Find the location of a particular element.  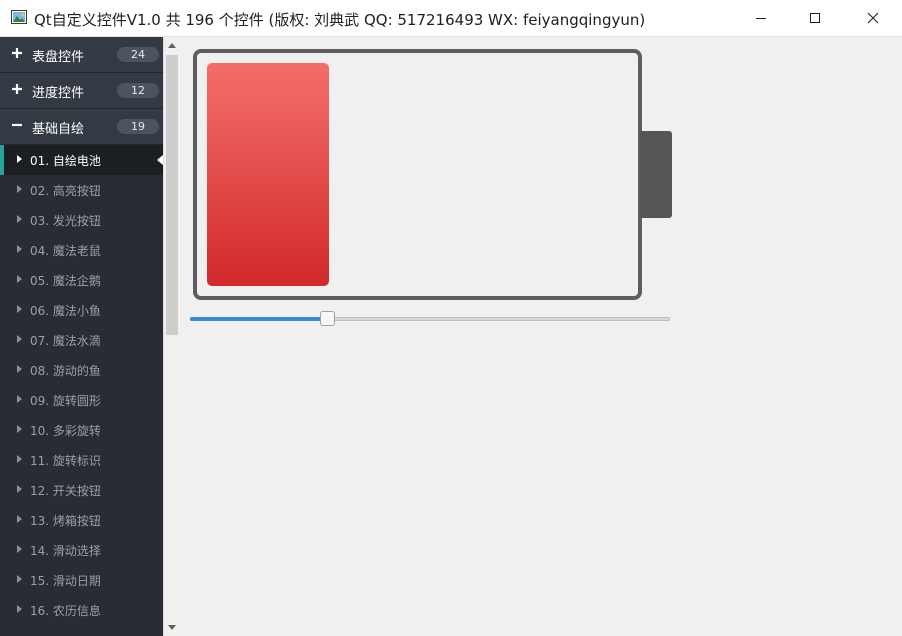

maximize-button is located at coordinates (815, 18).